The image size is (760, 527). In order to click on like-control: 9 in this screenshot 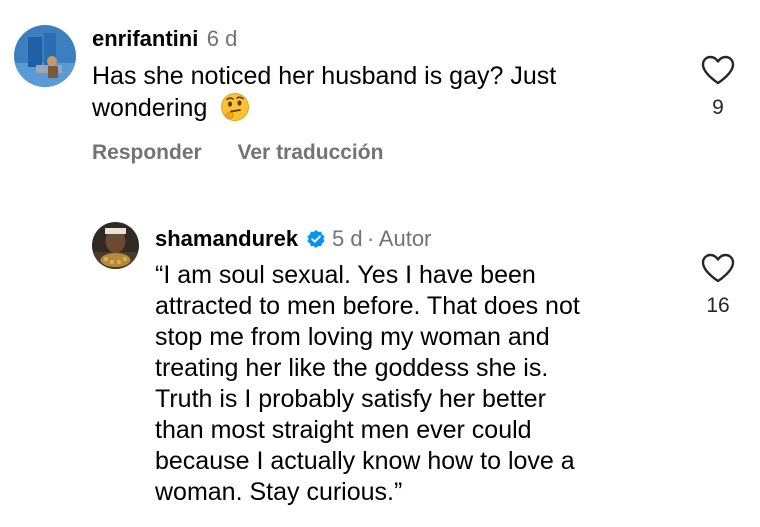, I will do `click(718, 87)`.